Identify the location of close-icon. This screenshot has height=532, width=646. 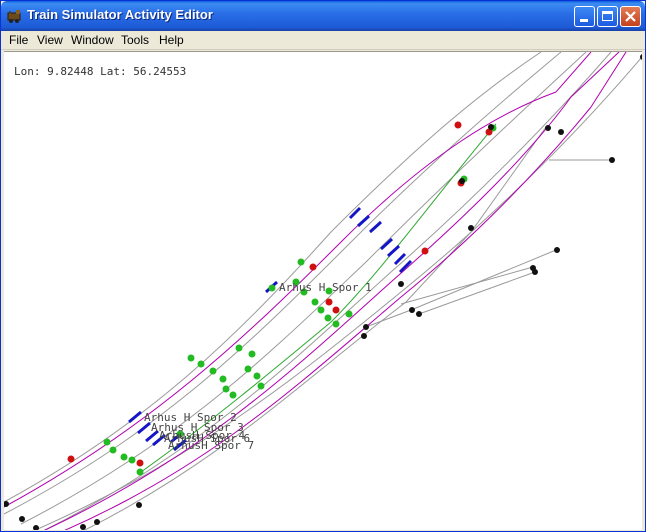
(630, 16).